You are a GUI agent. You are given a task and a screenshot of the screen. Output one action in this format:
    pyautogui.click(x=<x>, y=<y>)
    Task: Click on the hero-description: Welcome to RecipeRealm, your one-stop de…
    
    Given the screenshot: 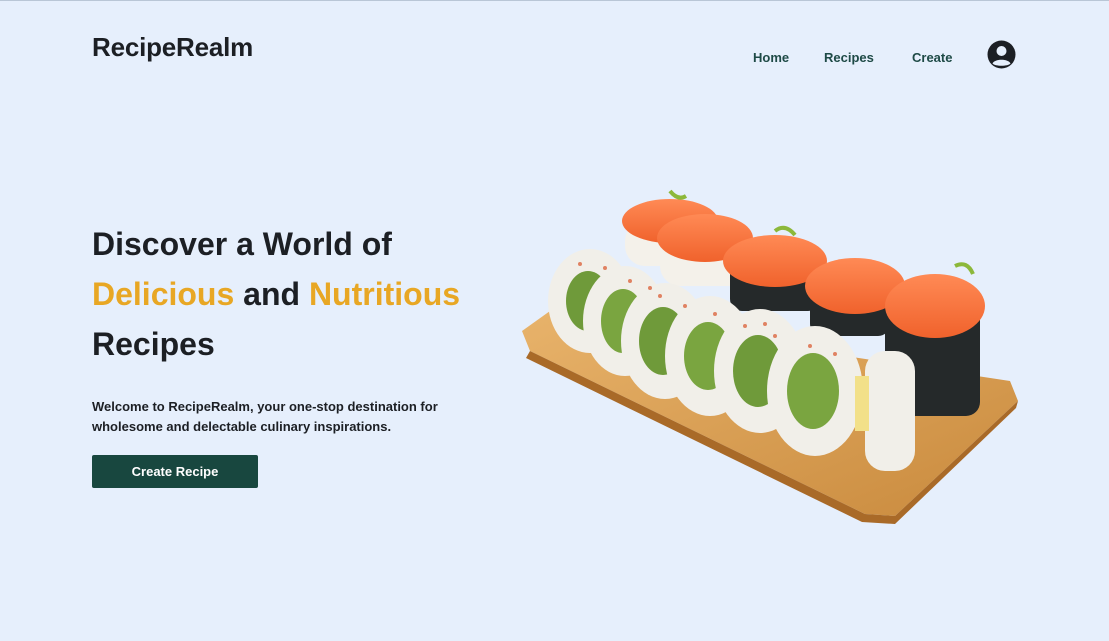 What is the action you would take?
    pyautogui.click(x=265, y=416)
    